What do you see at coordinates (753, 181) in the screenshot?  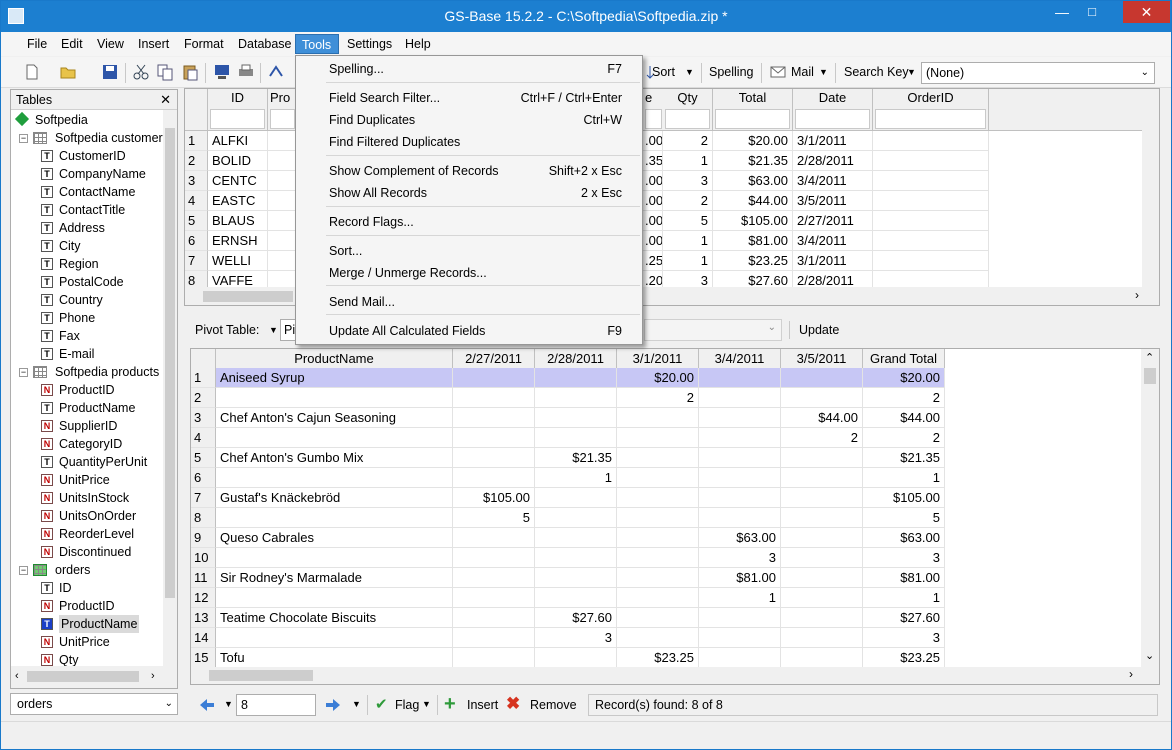 I see `table-cell: $63.00` at bounding box center [753, 181].